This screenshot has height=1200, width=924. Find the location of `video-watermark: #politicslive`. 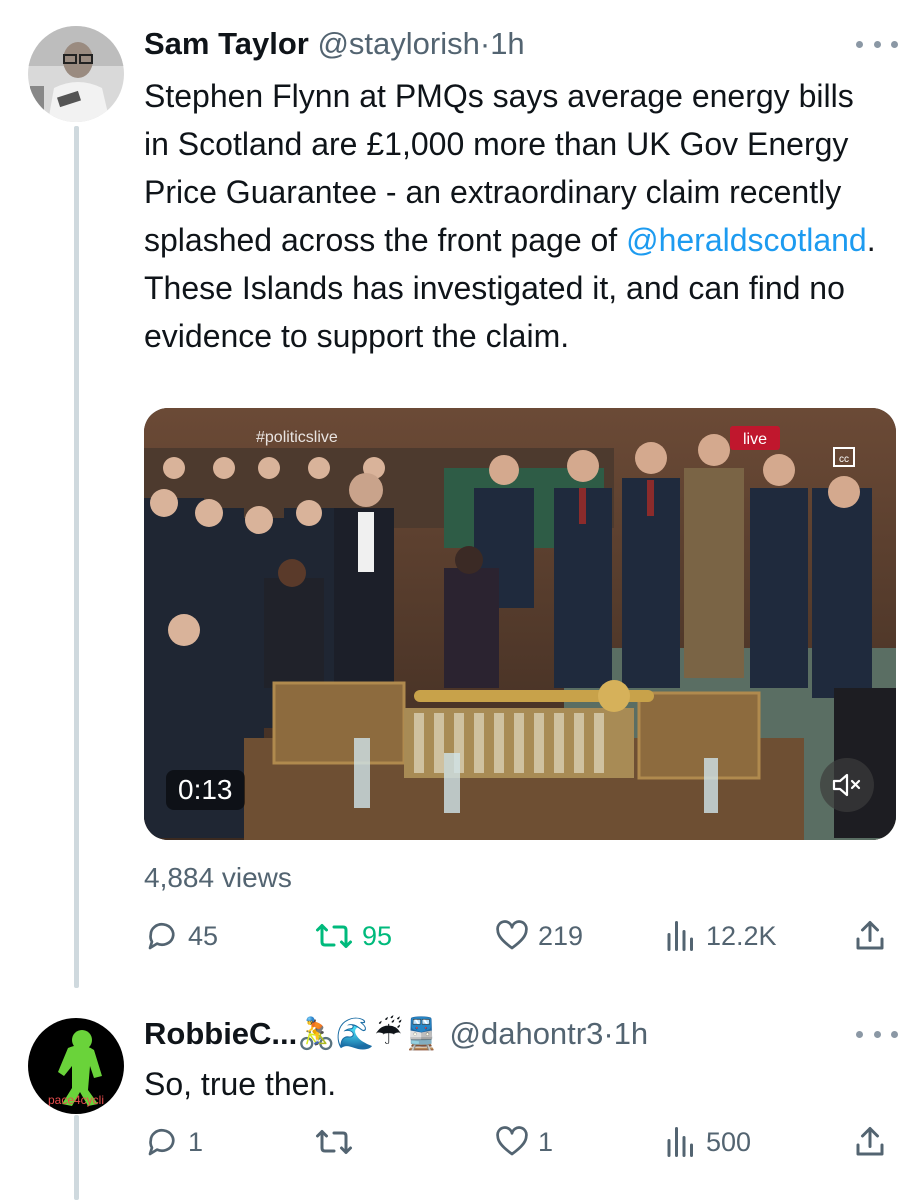

video-watermark: #politicslive is located at coordinates (297, 437).